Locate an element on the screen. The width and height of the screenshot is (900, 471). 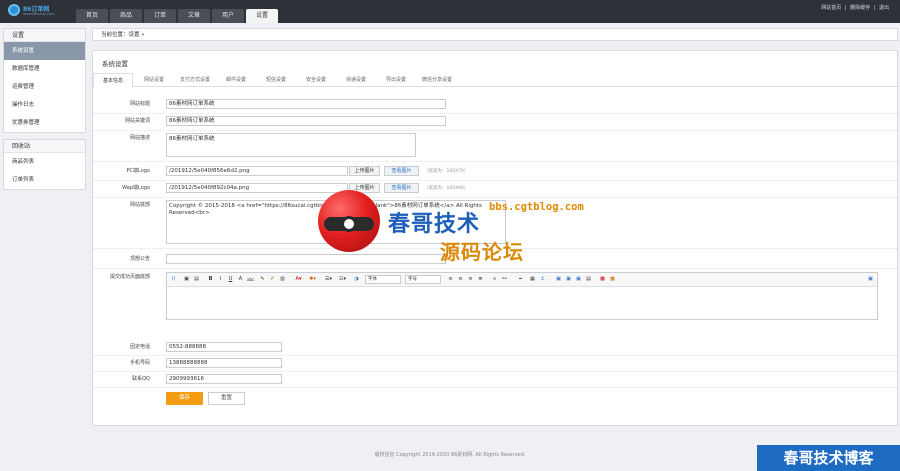
source-icon: ⟨⟩ is located at coordinates (173, 279).